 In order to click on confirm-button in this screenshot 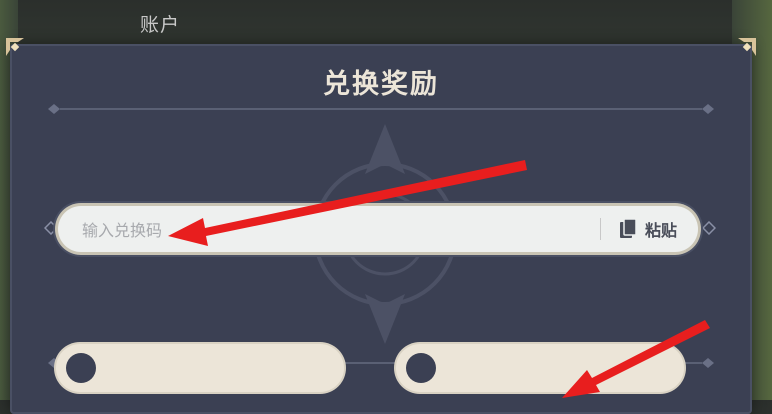, I will do `click(540, 368)`.